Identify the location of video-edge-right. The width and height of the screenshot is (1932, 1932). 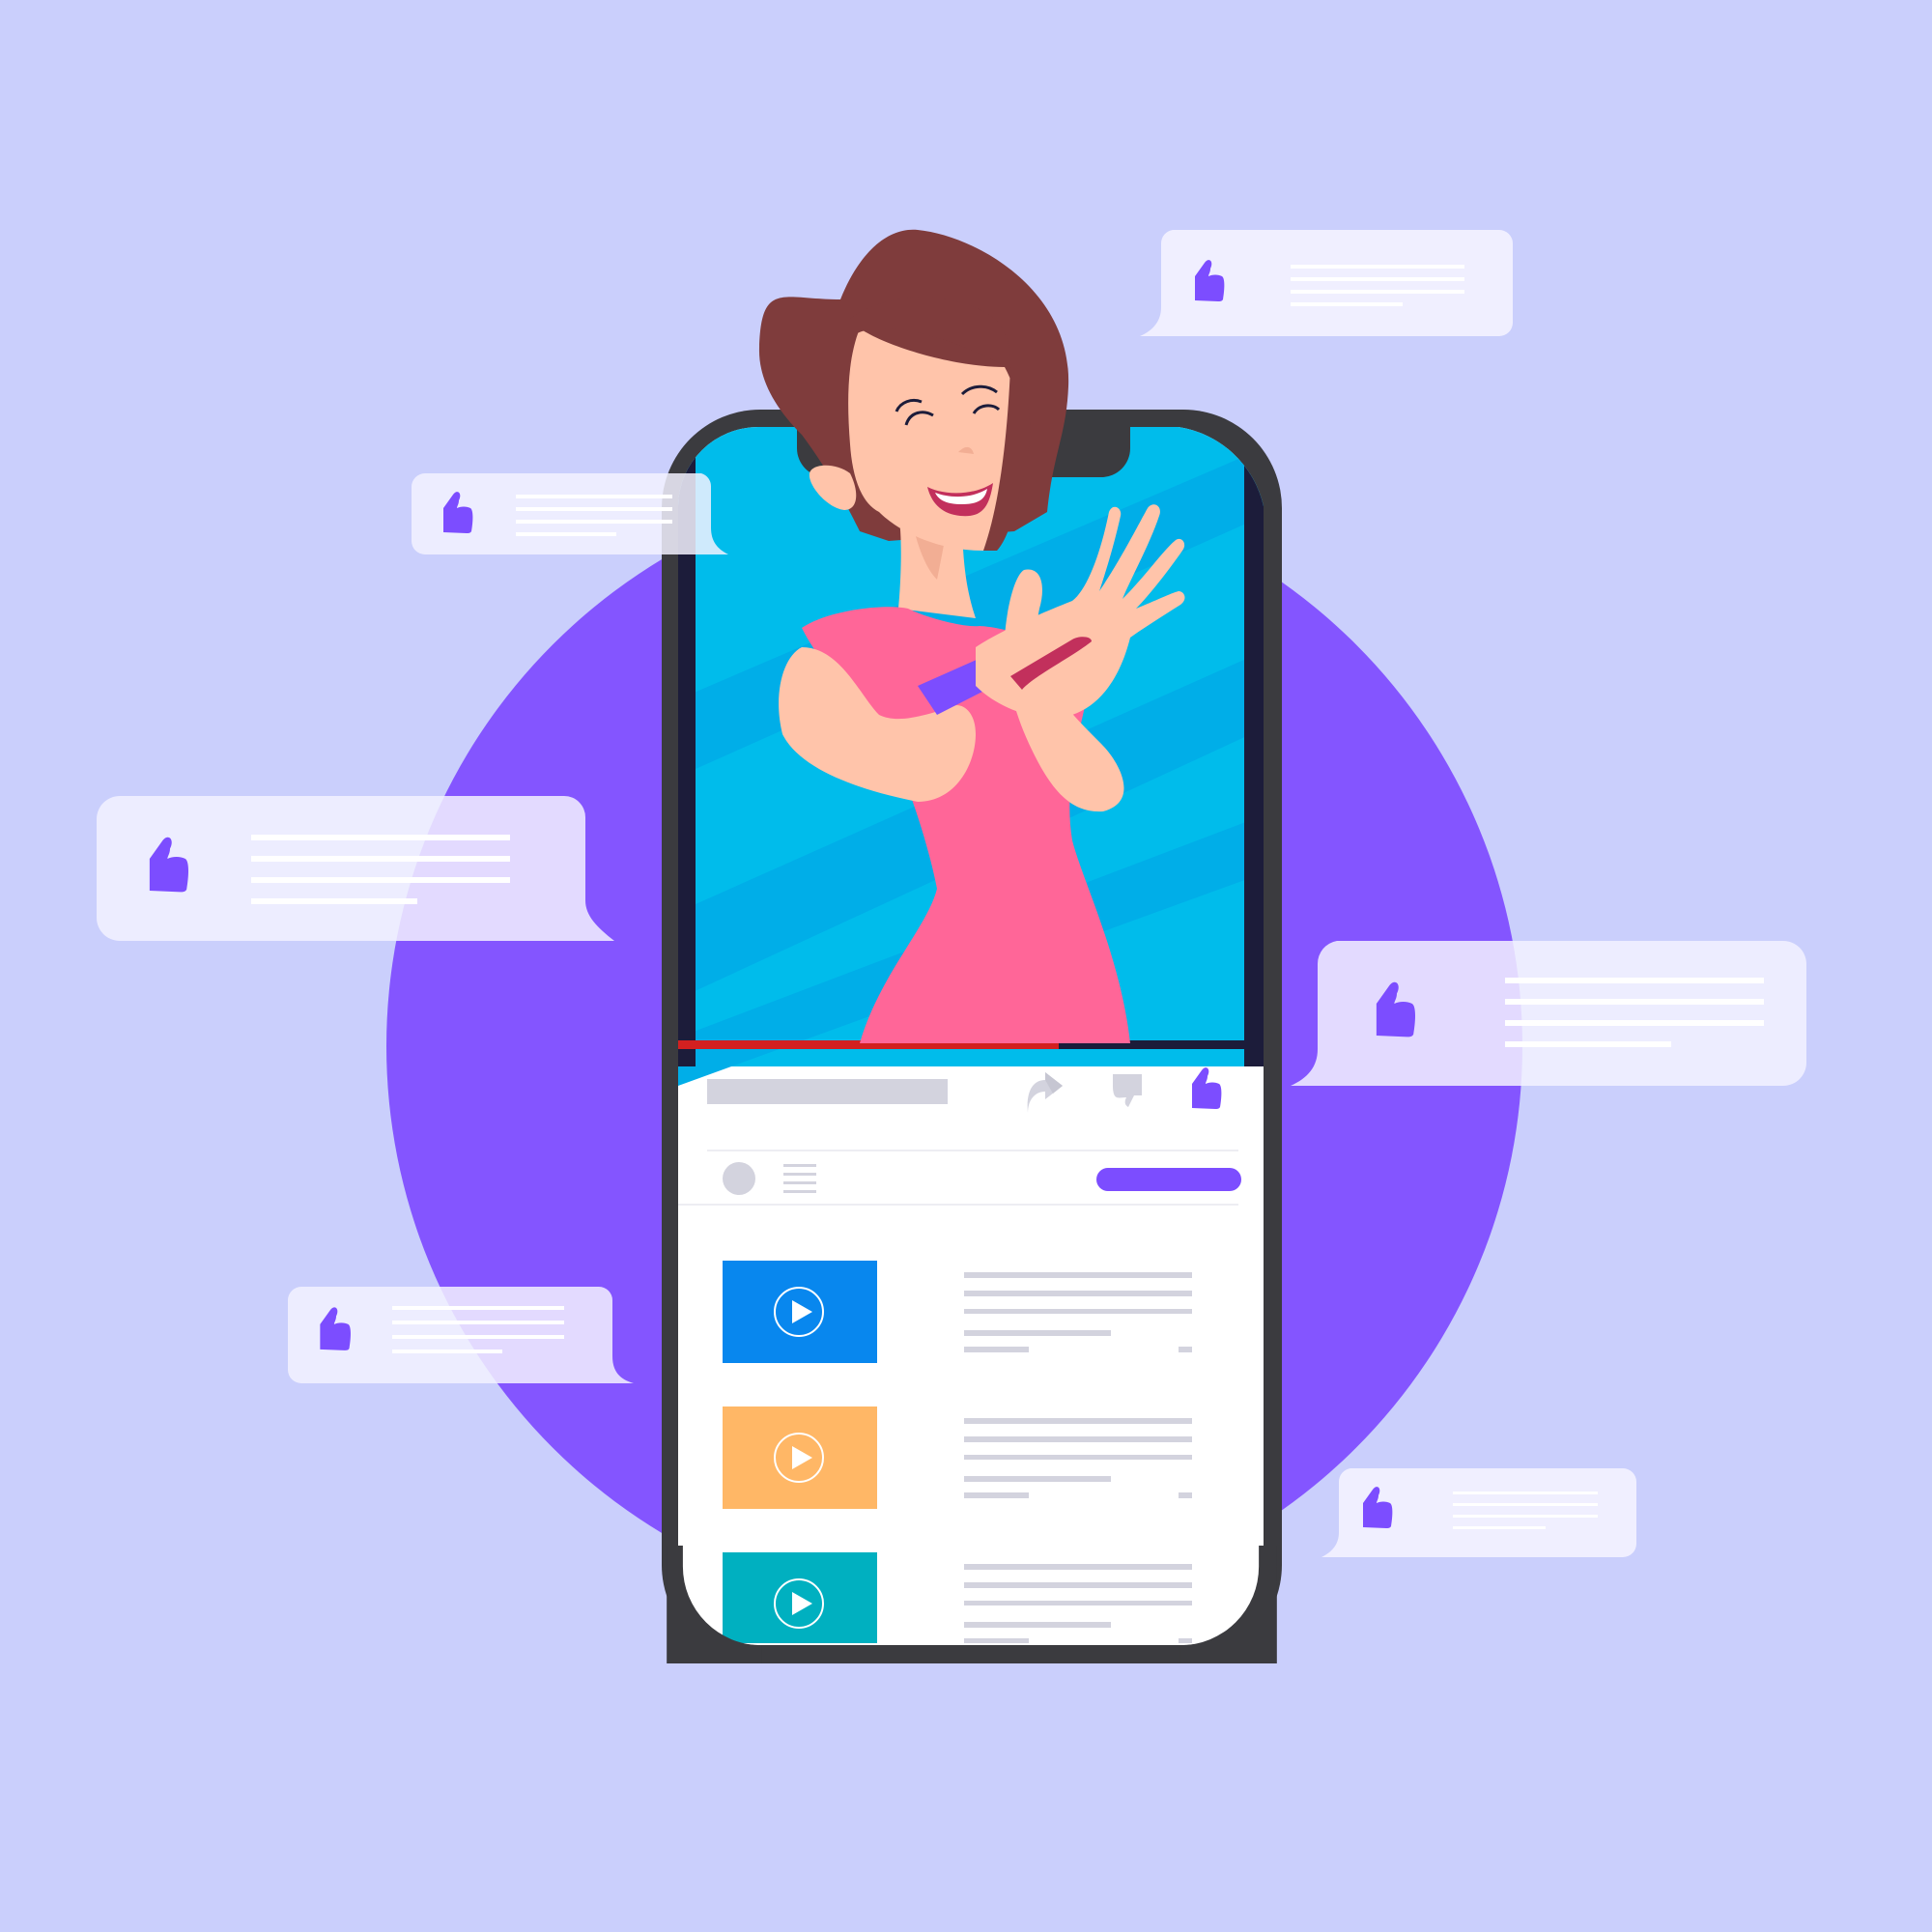
(1254, 746).